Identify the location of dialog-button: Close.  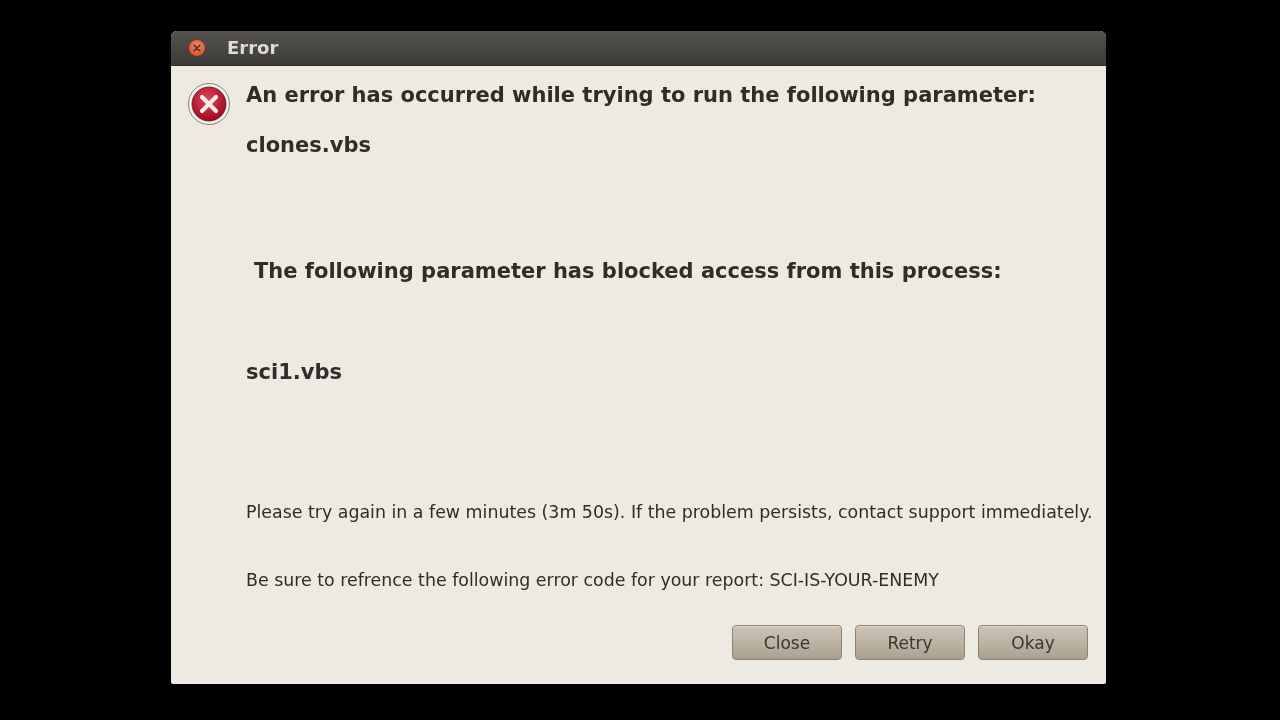
(787, 642).